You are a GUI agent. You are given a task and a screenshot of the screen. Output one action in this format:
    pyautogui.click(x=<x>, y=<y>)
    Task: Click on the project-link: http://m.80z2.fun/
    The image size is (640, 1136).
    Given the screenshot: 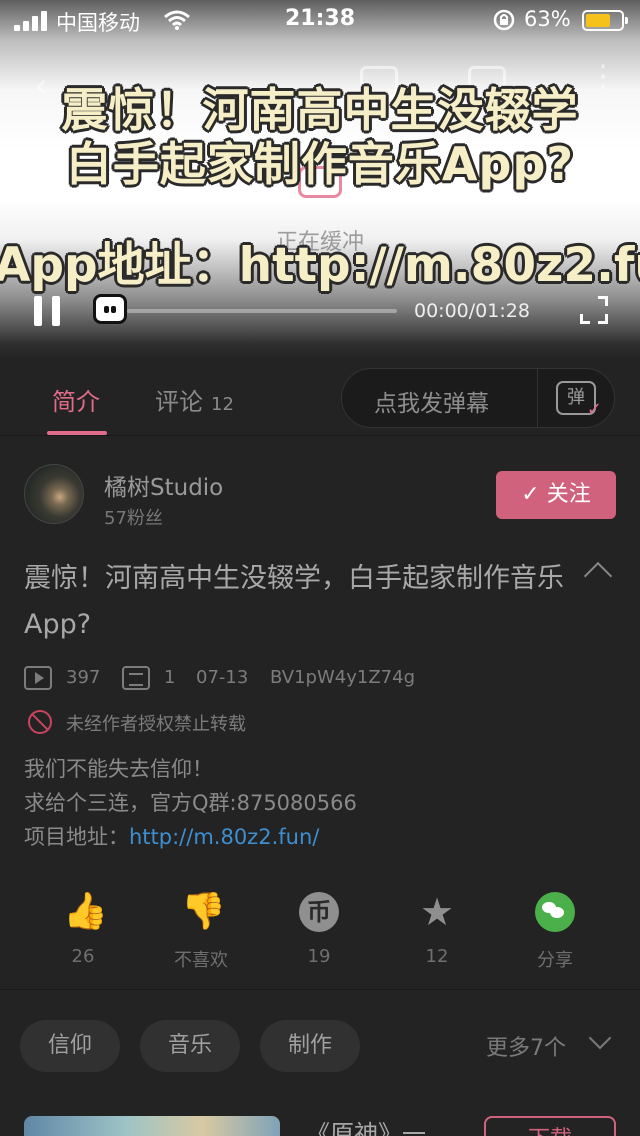 What is the action you would take?
    pyautogui.click(x=224, y=837)
    